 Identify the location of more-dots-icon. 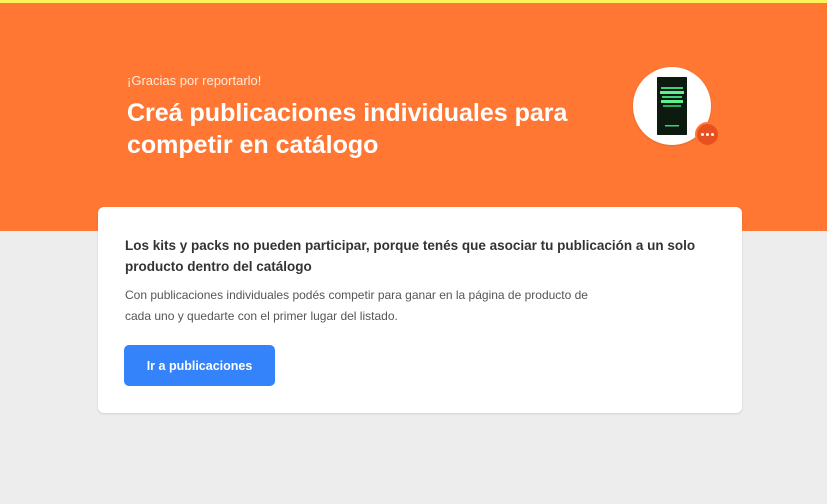
(707, 134).